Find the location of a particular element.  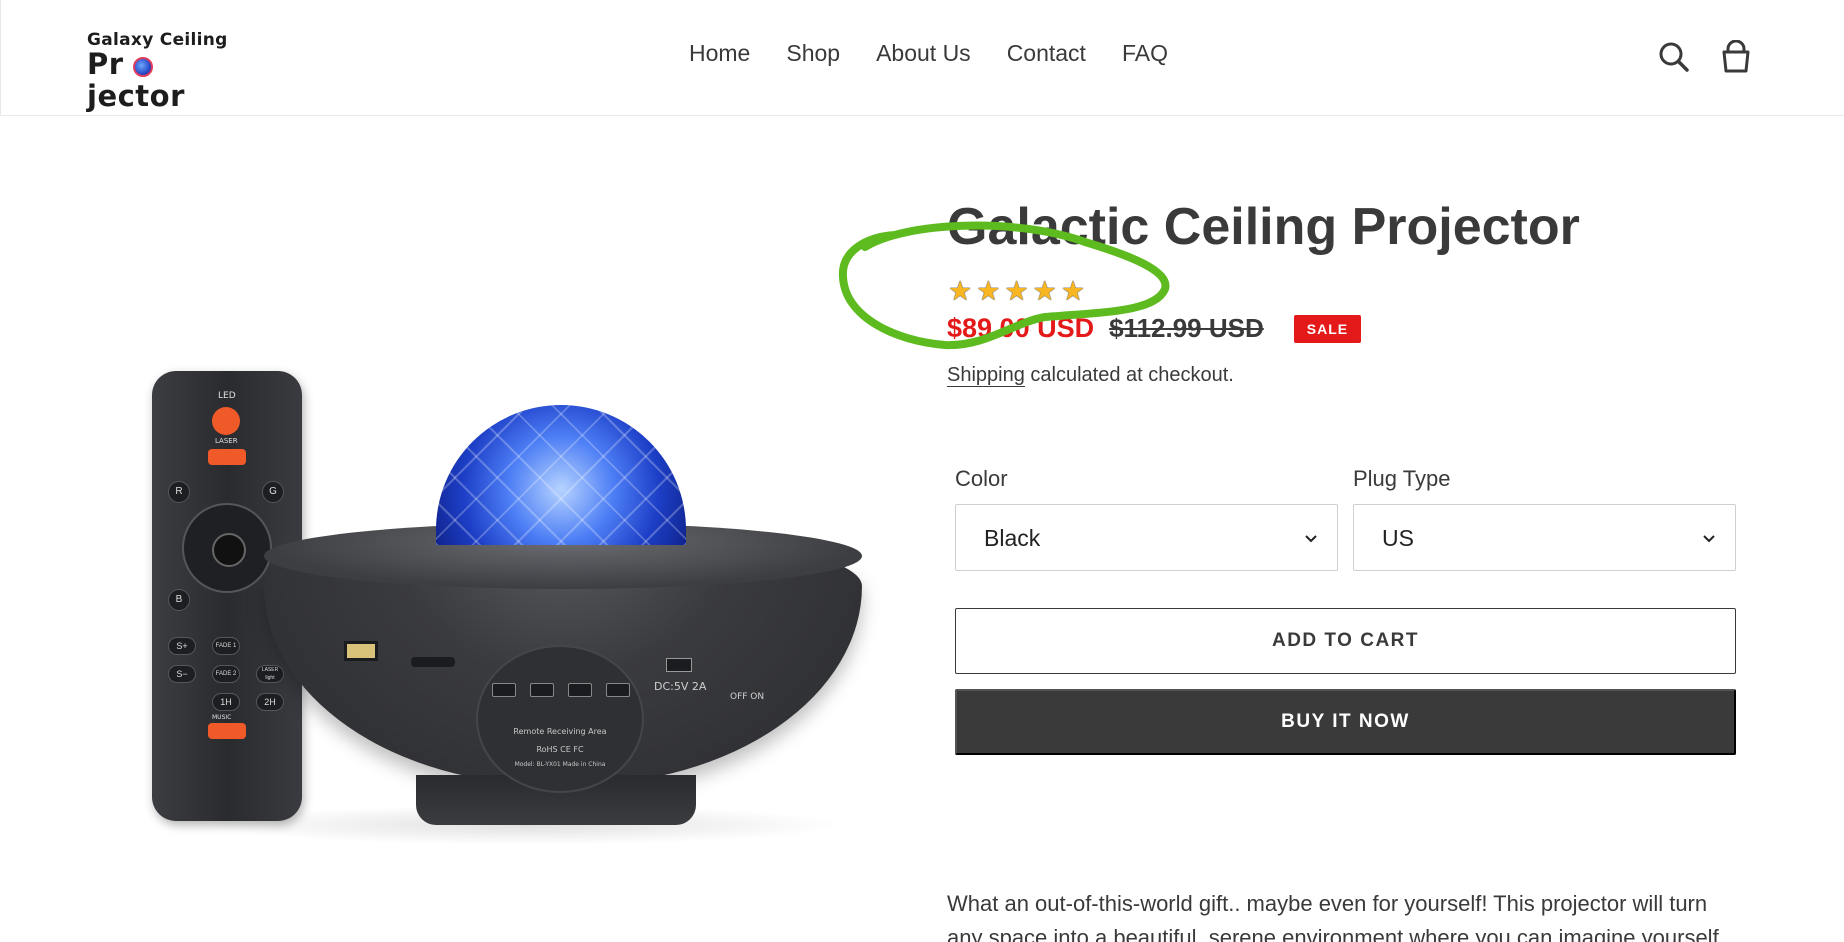

nav-shop: Shop is located at coordinates (813, 53).